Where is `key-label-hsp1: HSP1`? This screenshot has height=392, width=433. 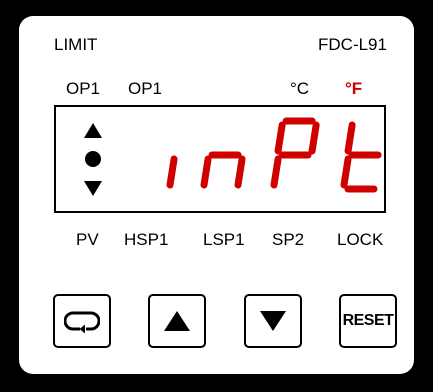
key-label-hsp1: HSP1 is located at coordinates (146, 239).